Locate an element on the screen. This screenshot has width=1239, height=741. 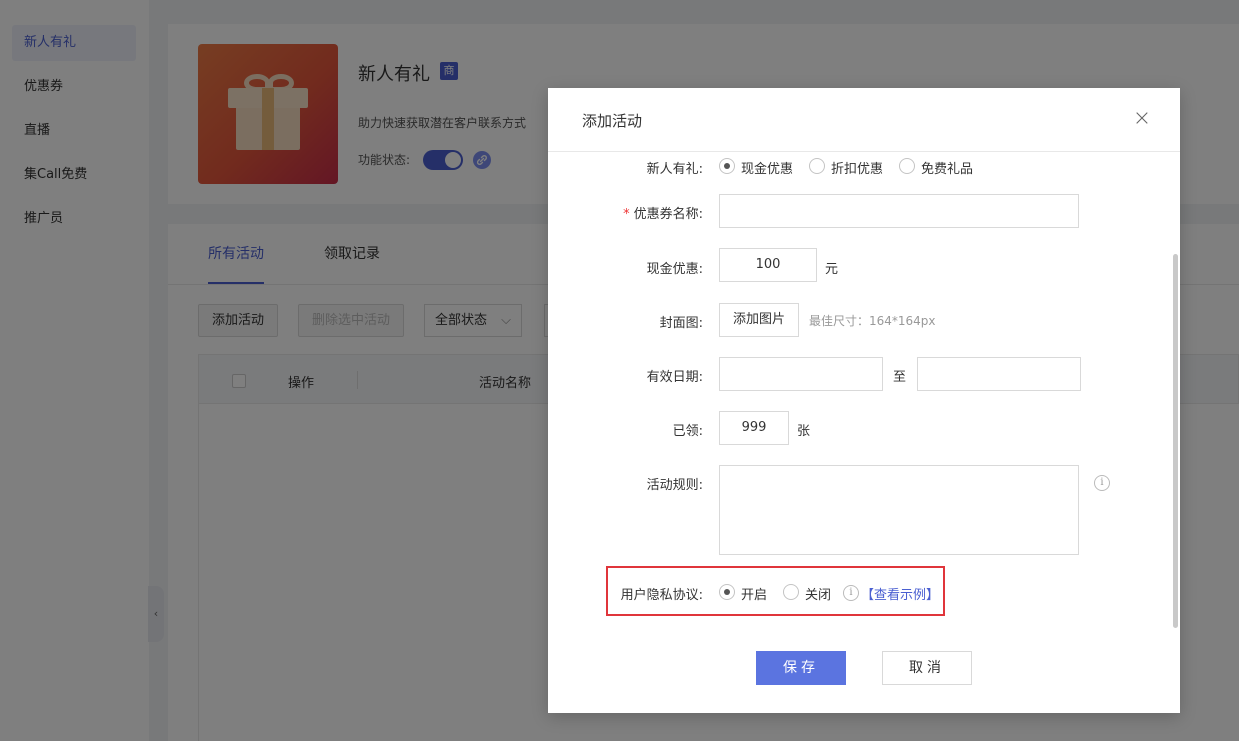
valid-date-label: 有效日期: is located at coordinates (674, 377).